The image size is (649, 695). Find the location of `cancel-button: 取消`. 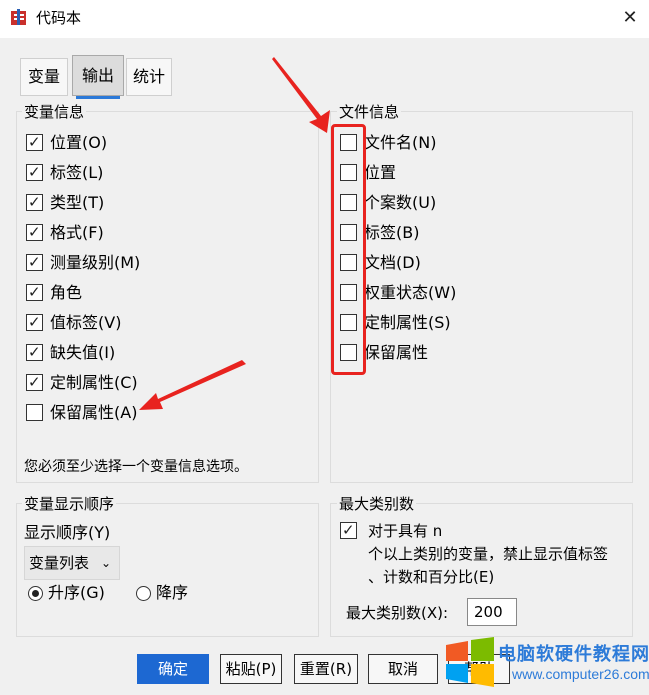

cancel-button: 取消 is located at coordinates (403, 669).